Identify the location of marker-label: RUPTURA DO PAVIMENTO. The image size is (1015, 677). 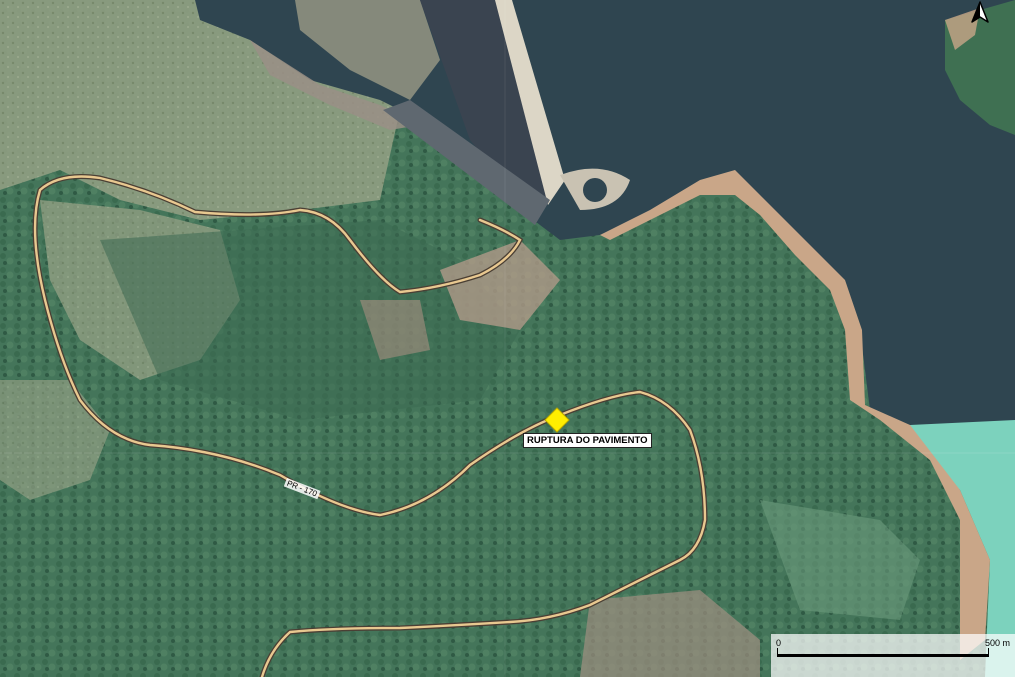
(587, 440).